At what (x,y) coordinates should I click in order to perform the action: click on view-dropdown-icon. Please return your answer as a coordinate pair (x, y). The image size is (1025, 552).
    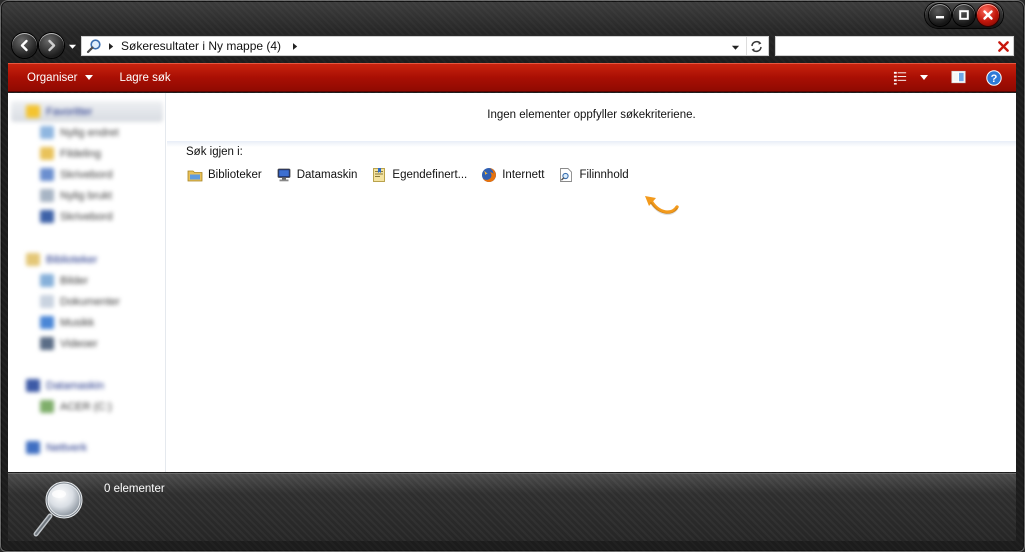
    Looking at the image, I should click on (924, 78).